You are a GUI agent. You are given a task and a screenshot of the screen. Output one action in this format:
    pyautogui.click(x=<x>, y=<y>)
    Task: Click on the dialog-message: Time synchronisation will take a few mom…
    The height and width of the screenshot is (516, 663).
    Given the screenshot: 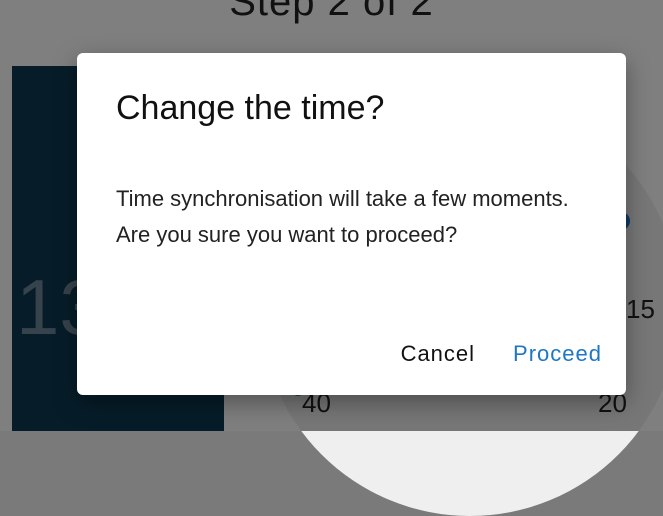 What is the action you would take?
    pyautogui.click(x=342, y=216)
    